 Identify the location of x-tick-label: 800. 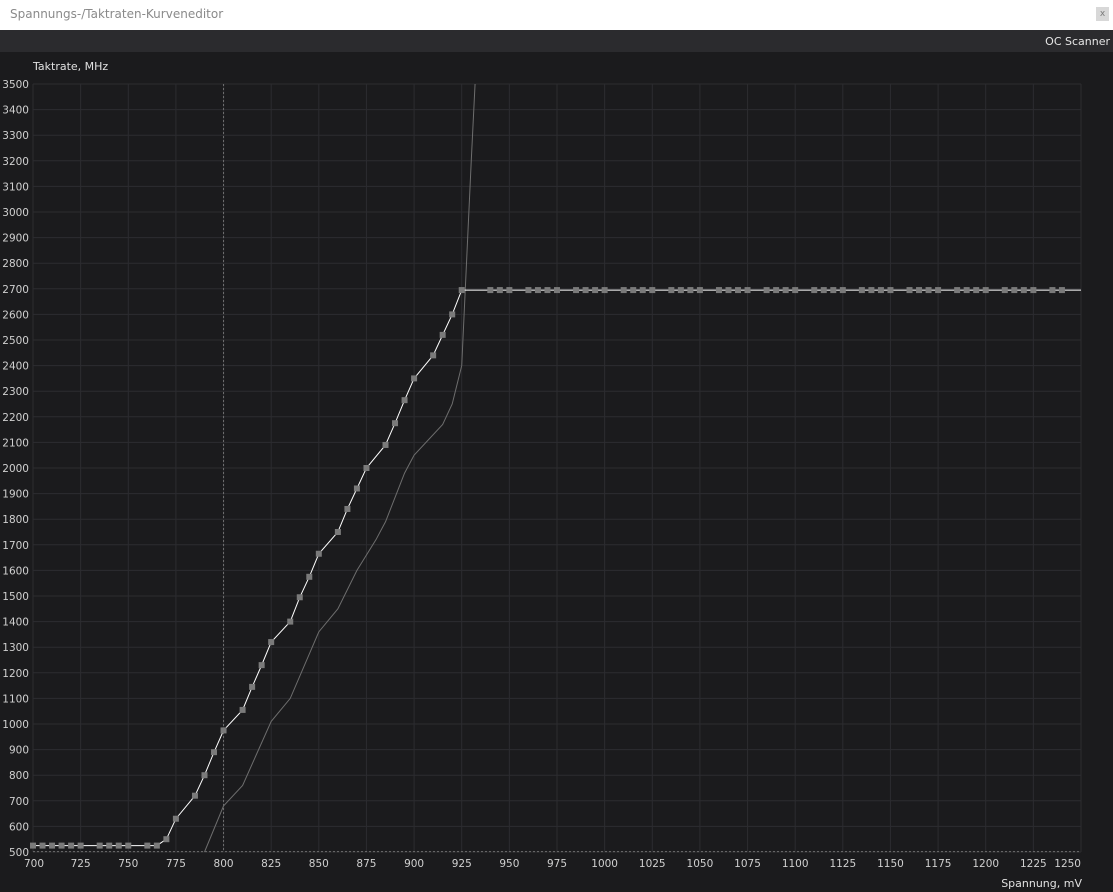
(224, 864).